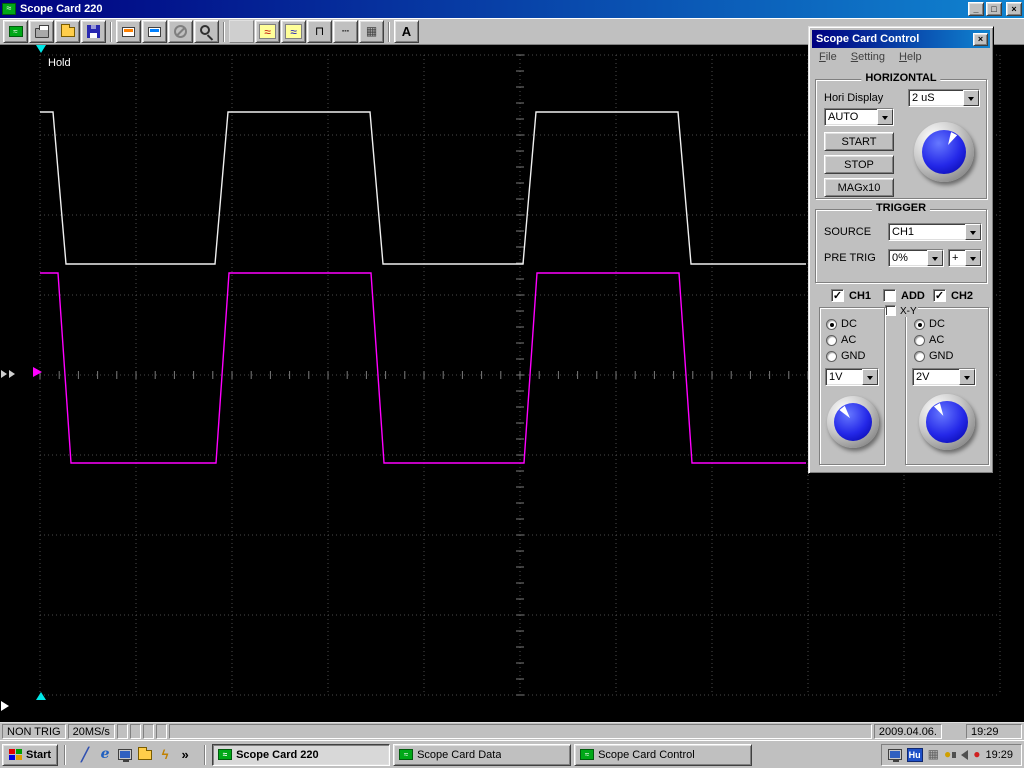  What do you see at coordinates (828, 57) in the screenshot?
I see `menu-file: File` at bounding box center [828, 57].